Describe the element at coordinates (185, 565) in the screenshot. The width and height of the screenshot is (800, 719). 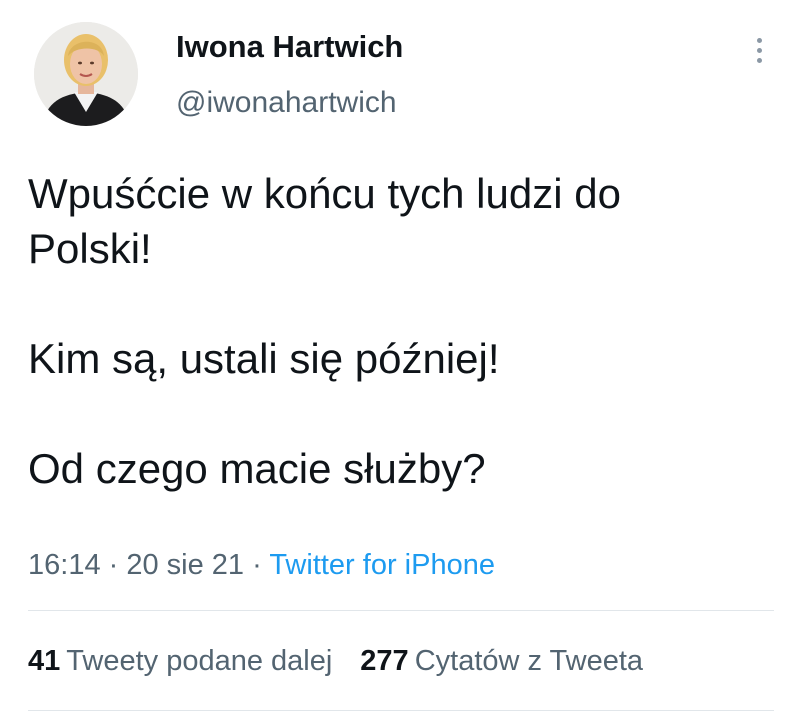
I see `tweet-date: 20 sie 21` at that location.